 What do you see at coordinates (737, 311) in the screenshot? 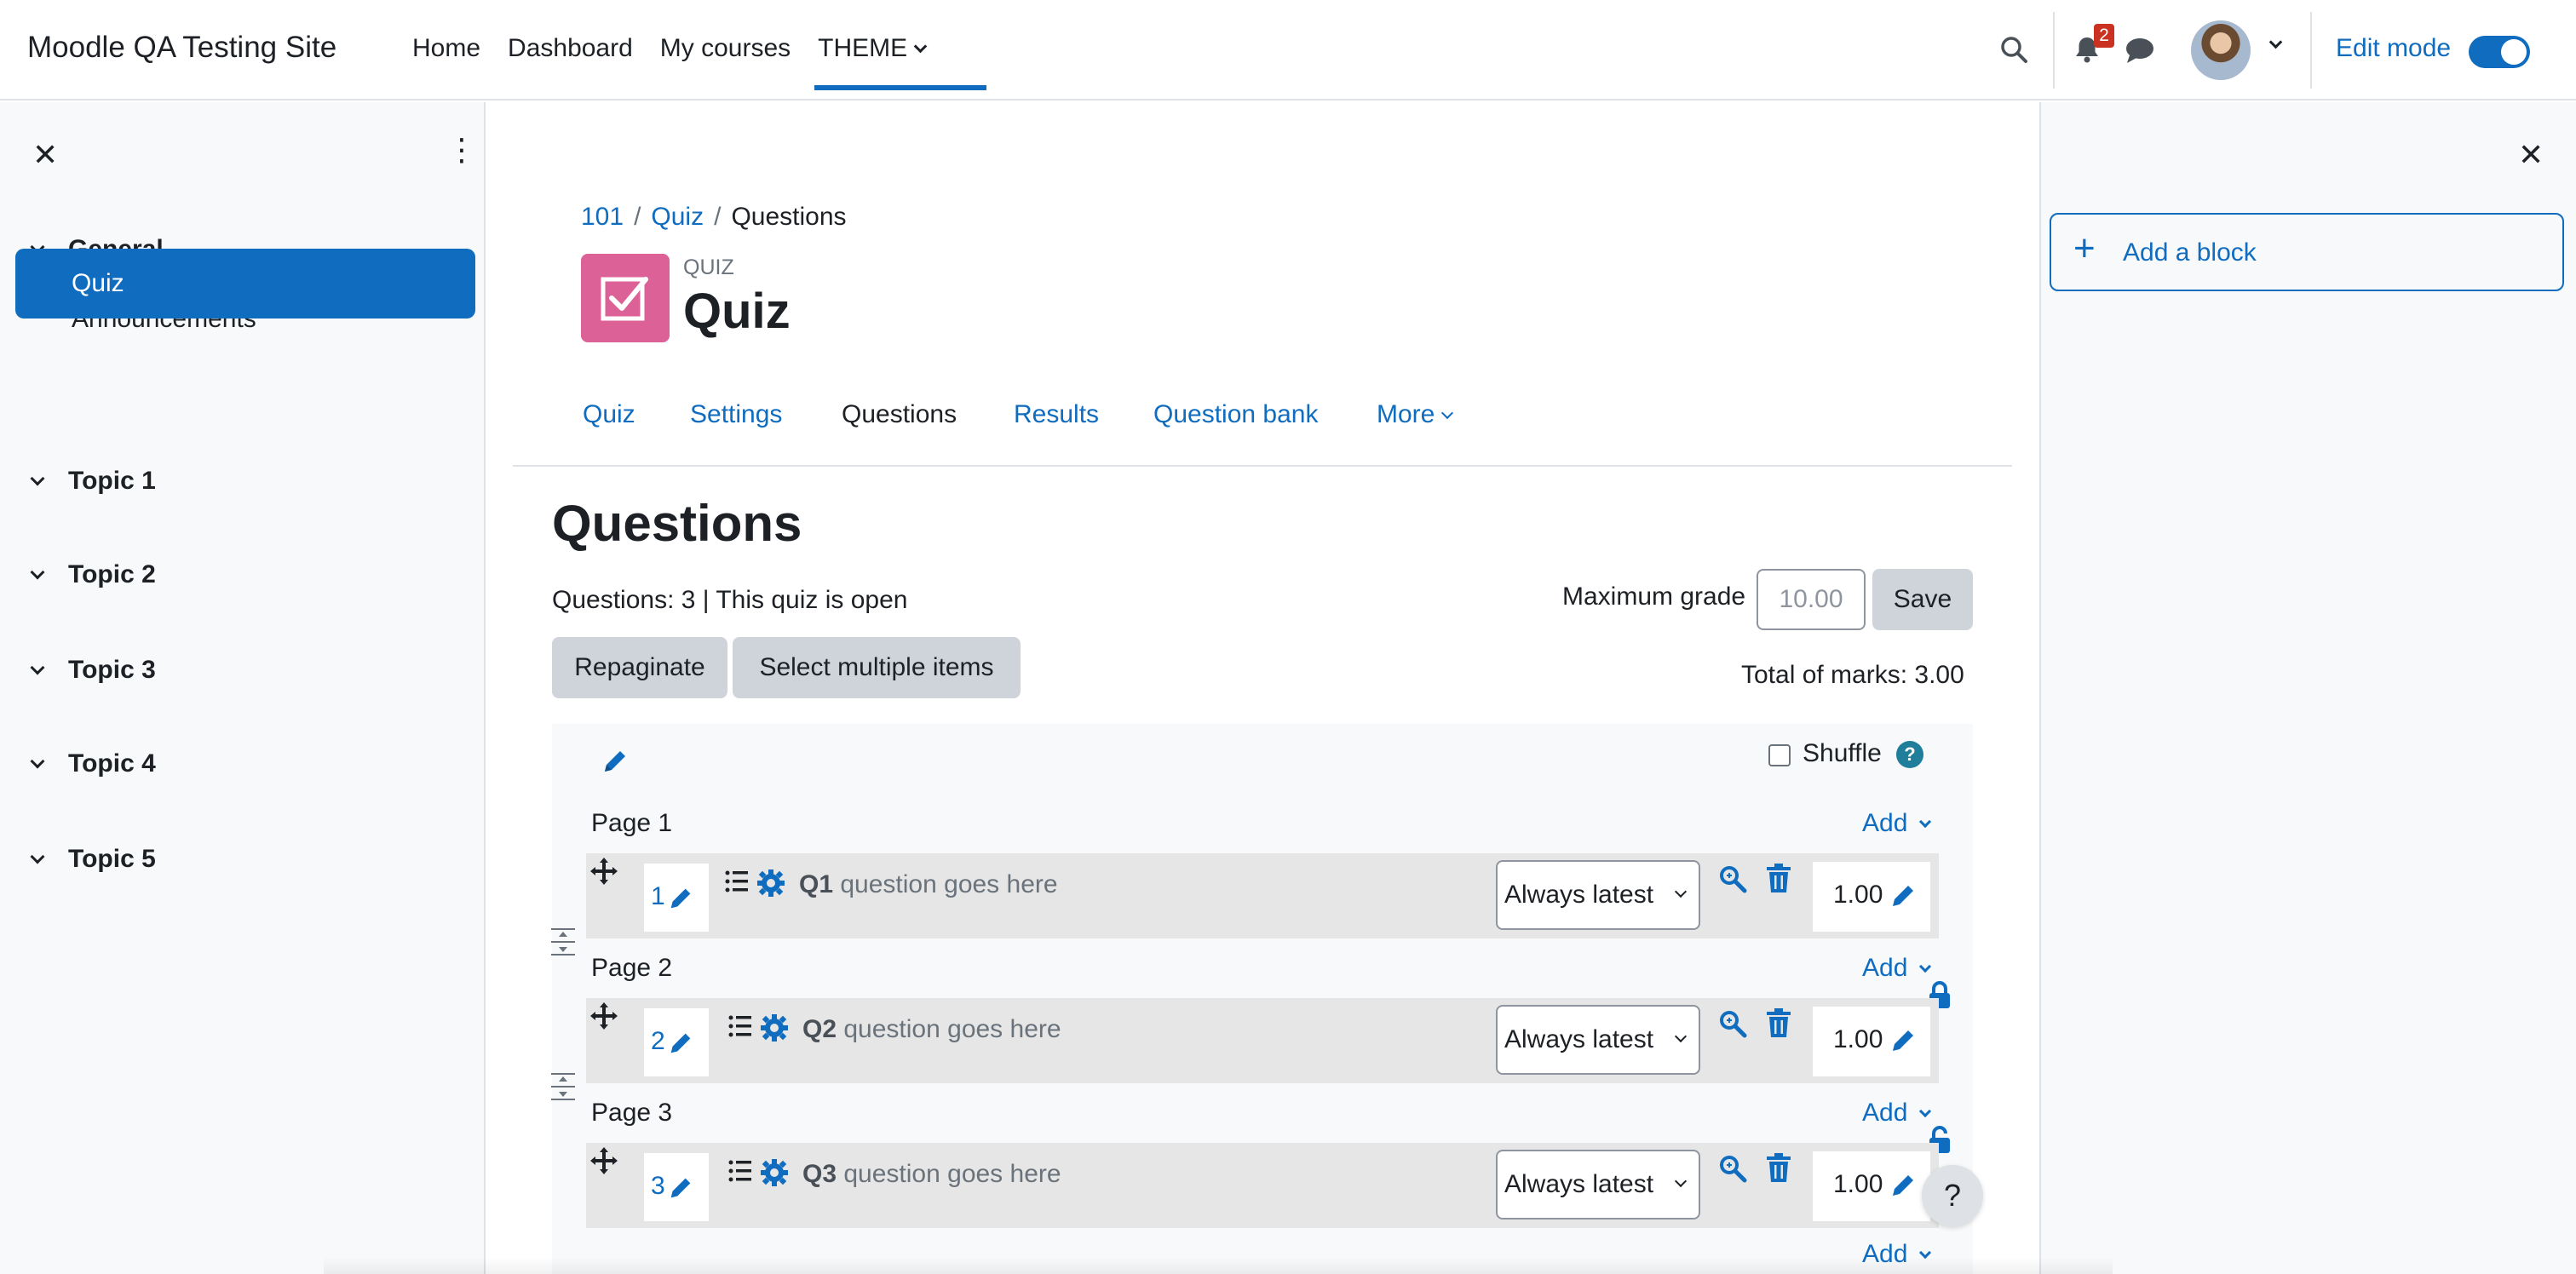
I see `page-title: Quiz` at bounding box center [737, 311].